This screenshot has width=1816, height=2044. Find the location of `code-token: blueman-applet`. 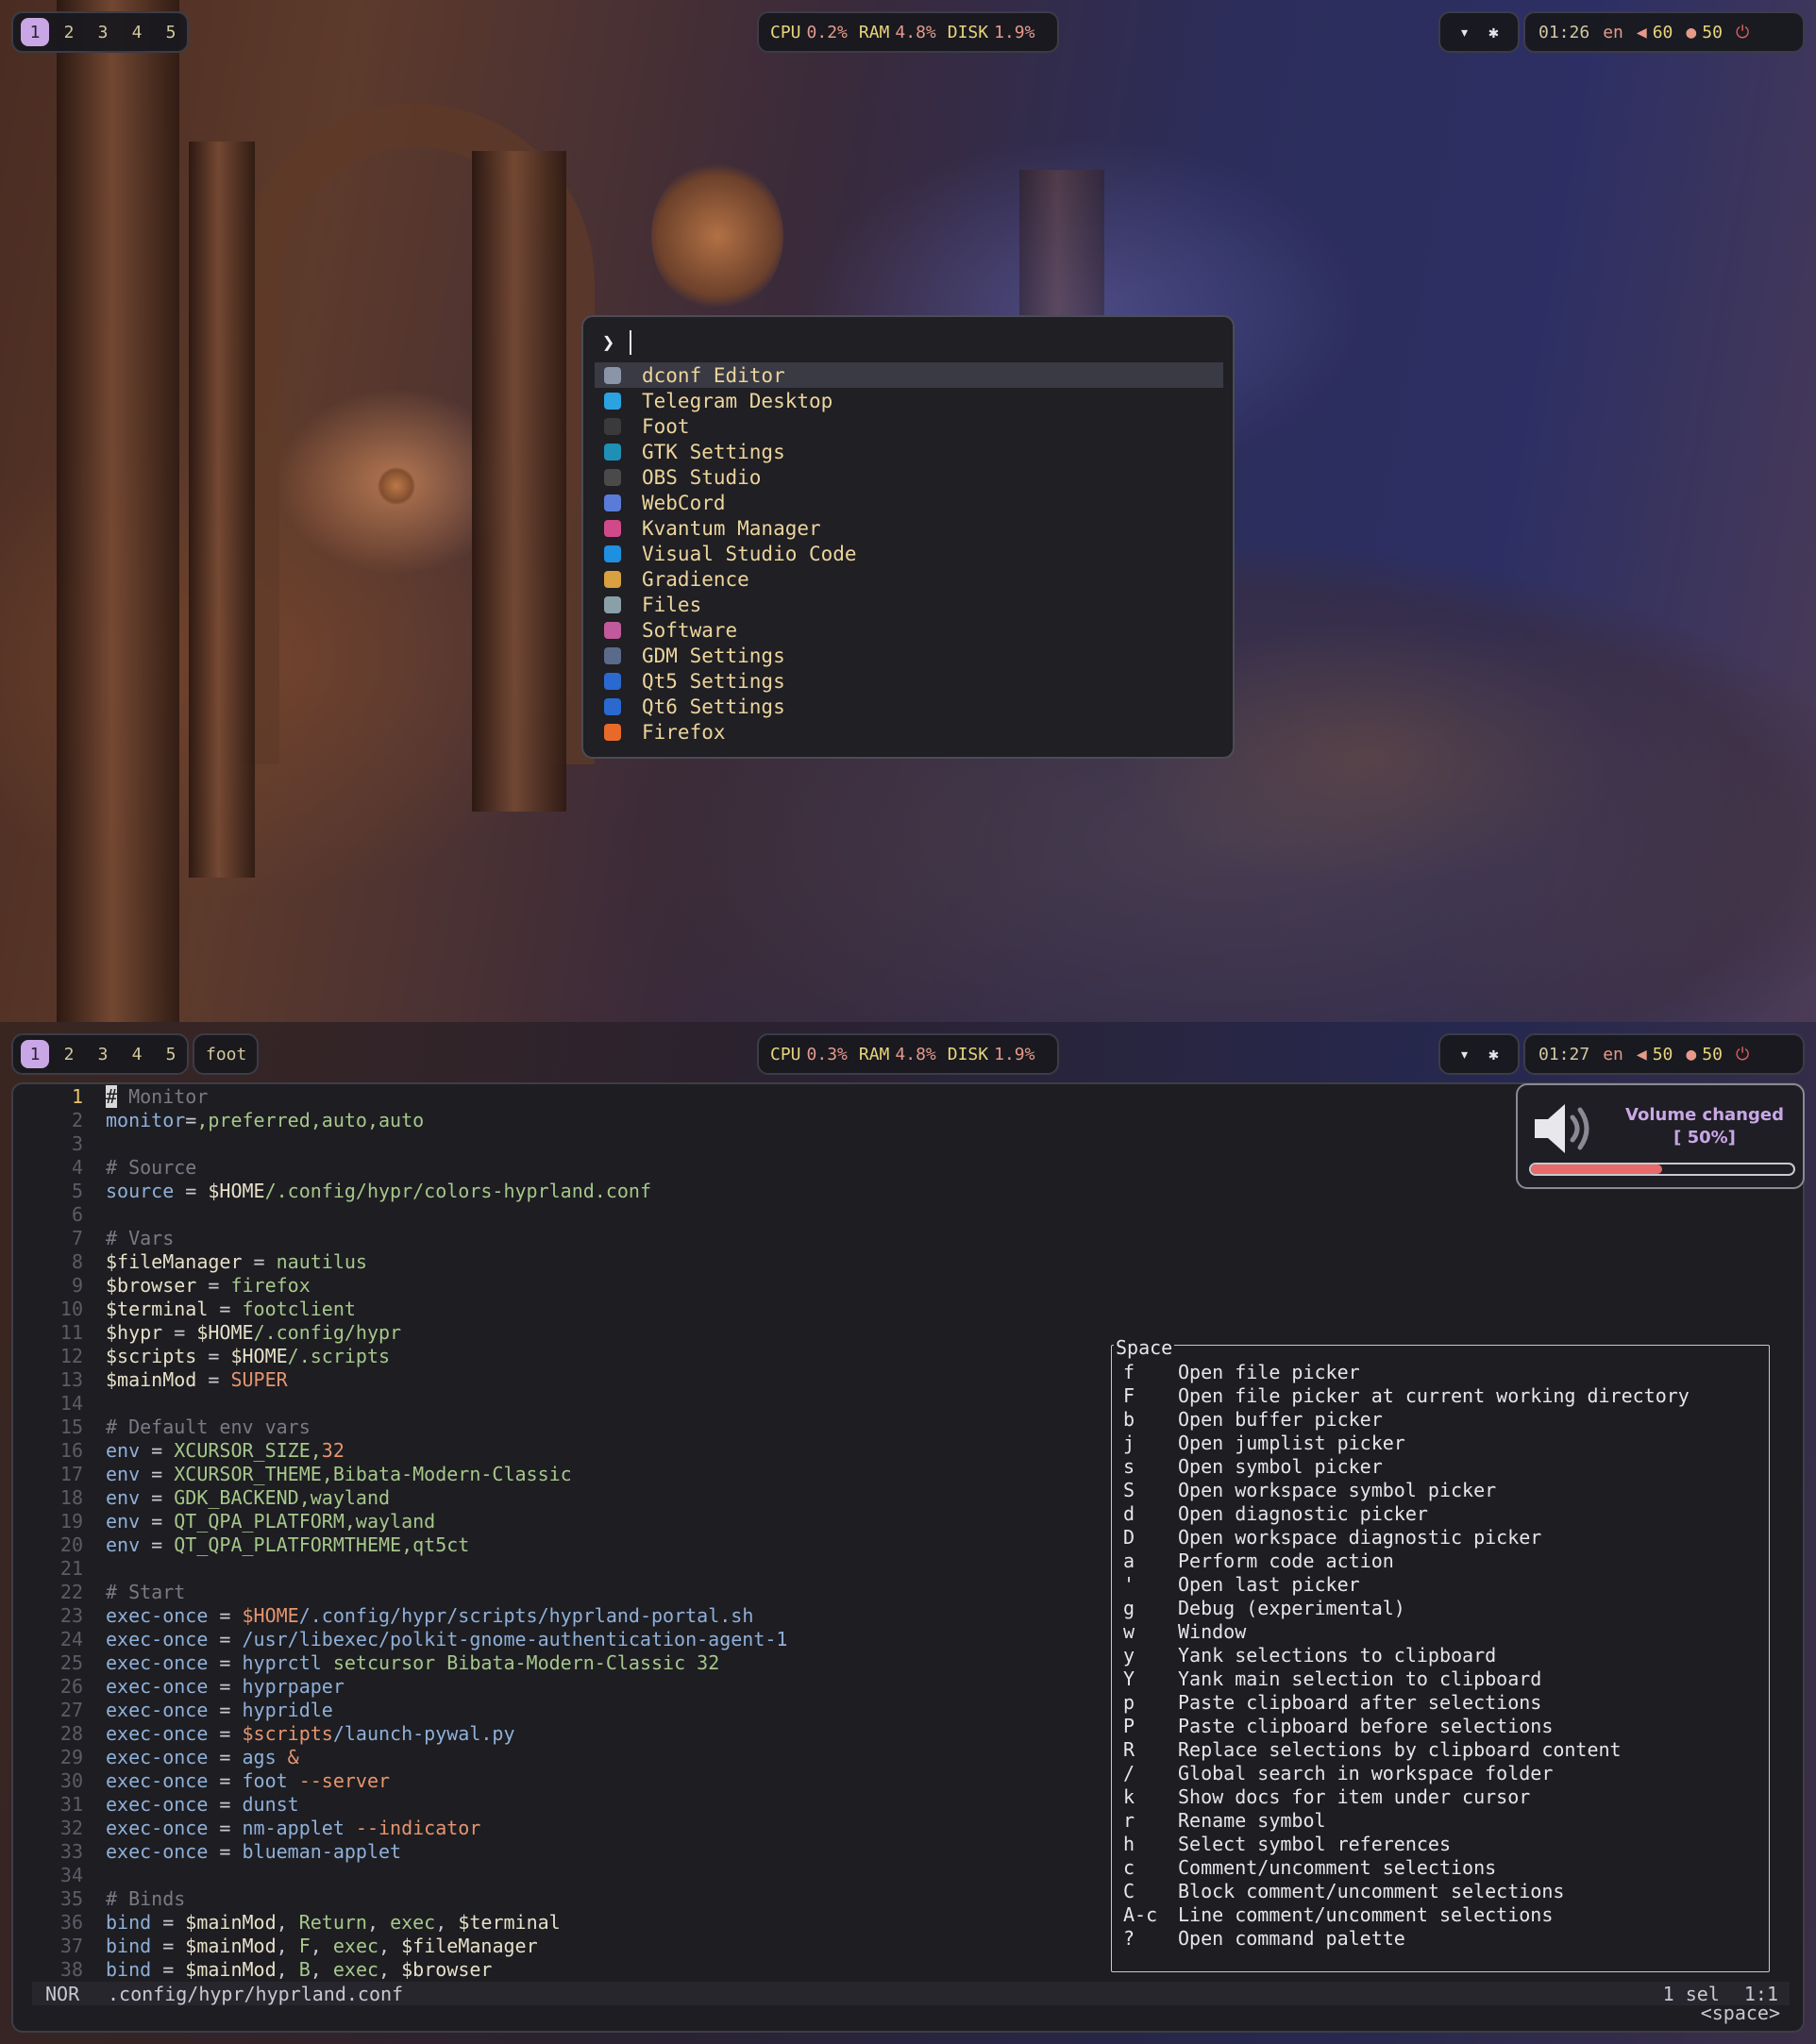

code-token: blueman-applet is located at coordinates (322, 1851).